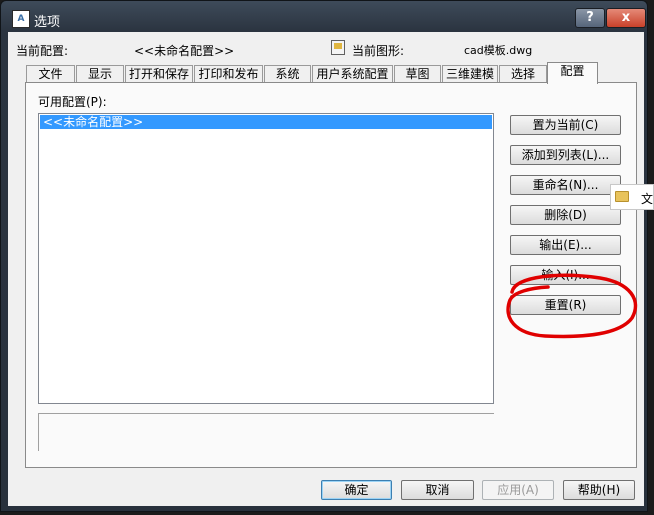 This screenshot has width=654, height=515. Describe the element at coordinates (565, 215) in the screenshot. I see `delete-button: 删除(D)` at that location.